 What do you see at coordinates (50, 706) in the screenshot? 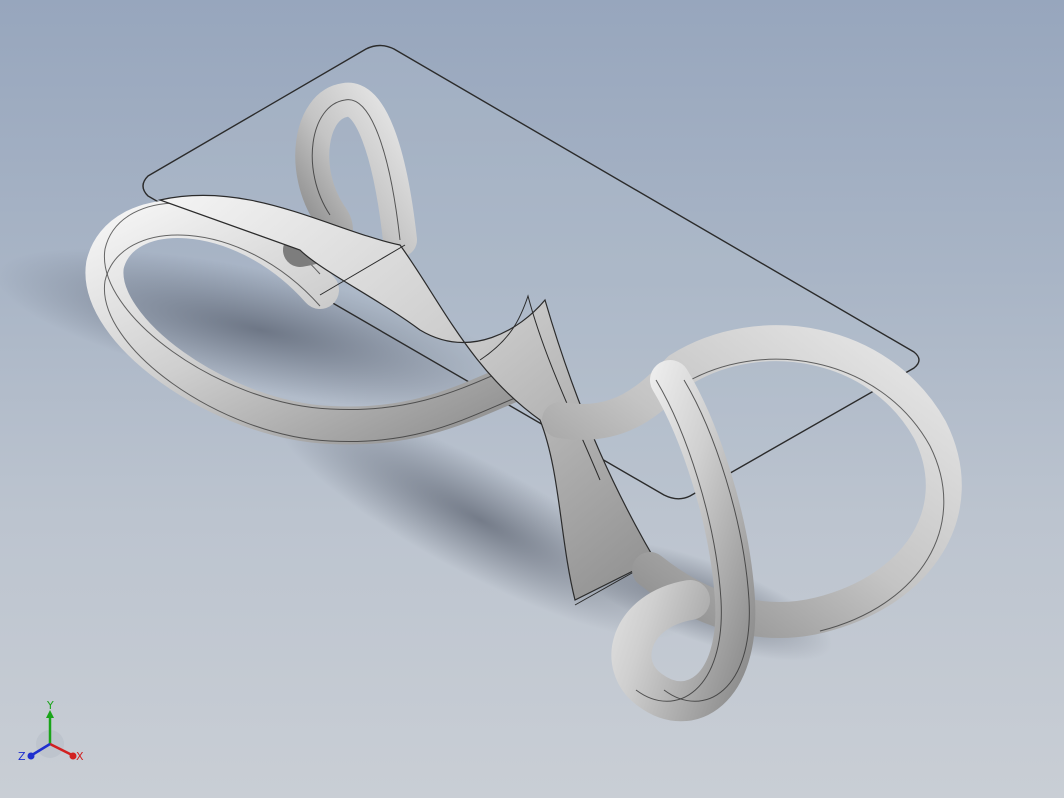
I see `y-axis-label: Y` at bounding box center [50, 706].